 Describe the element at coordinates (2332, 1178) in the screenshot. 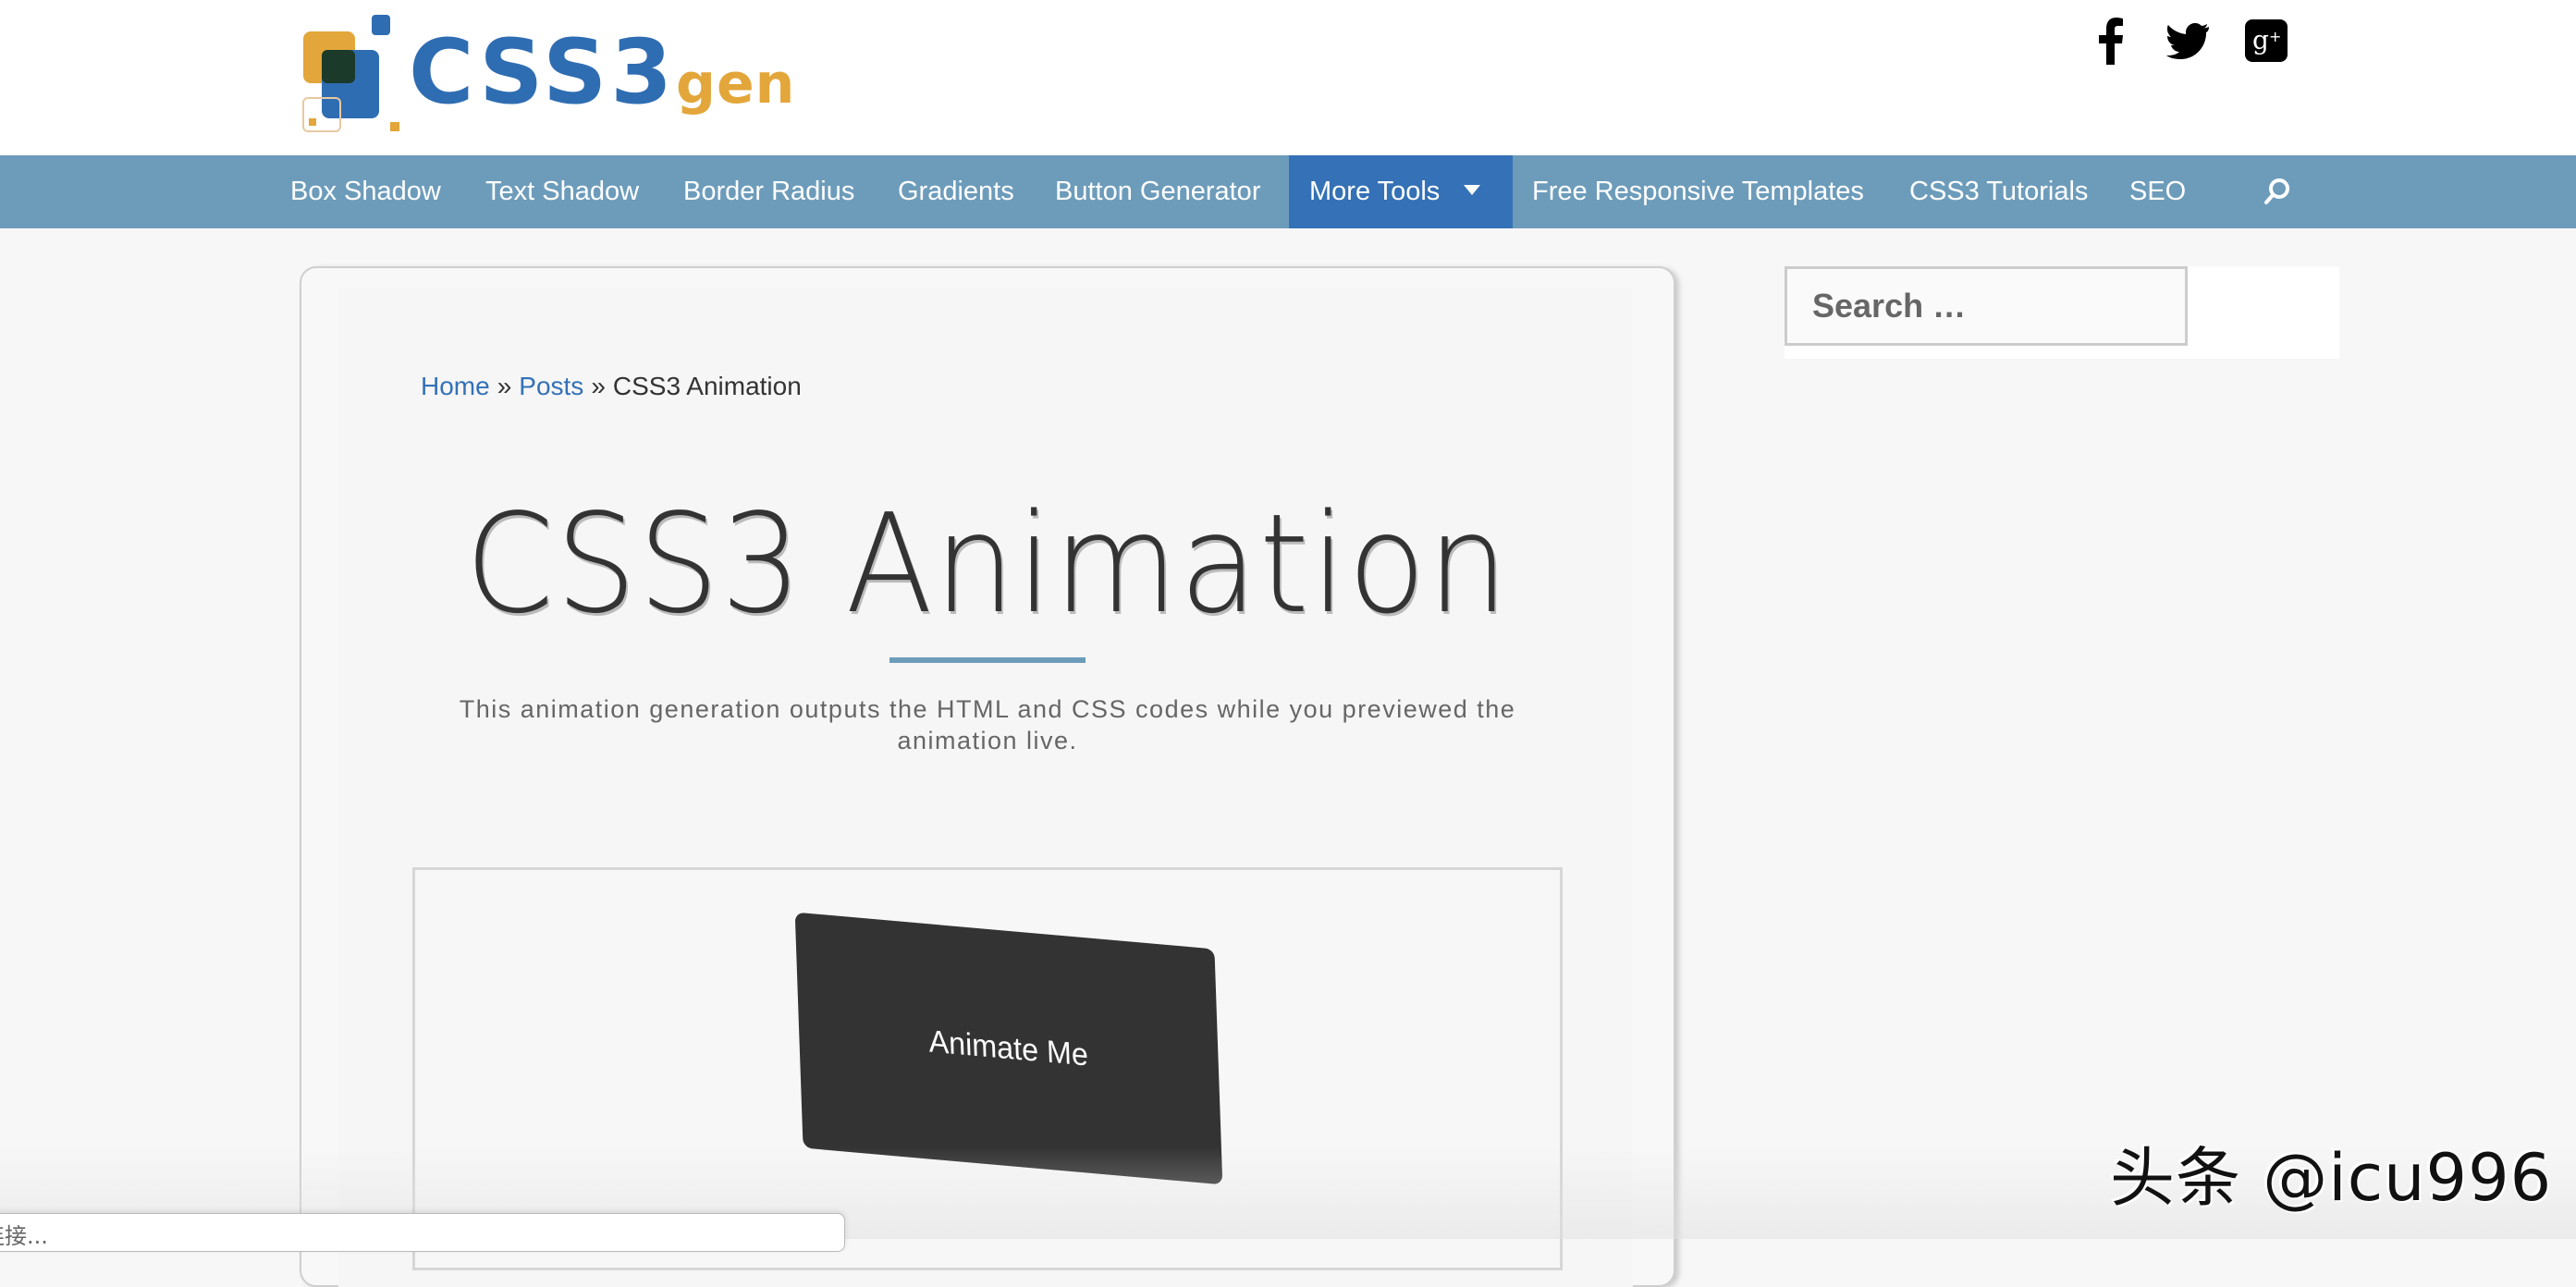

I see `watermark: 头条 @icu996` at that location.